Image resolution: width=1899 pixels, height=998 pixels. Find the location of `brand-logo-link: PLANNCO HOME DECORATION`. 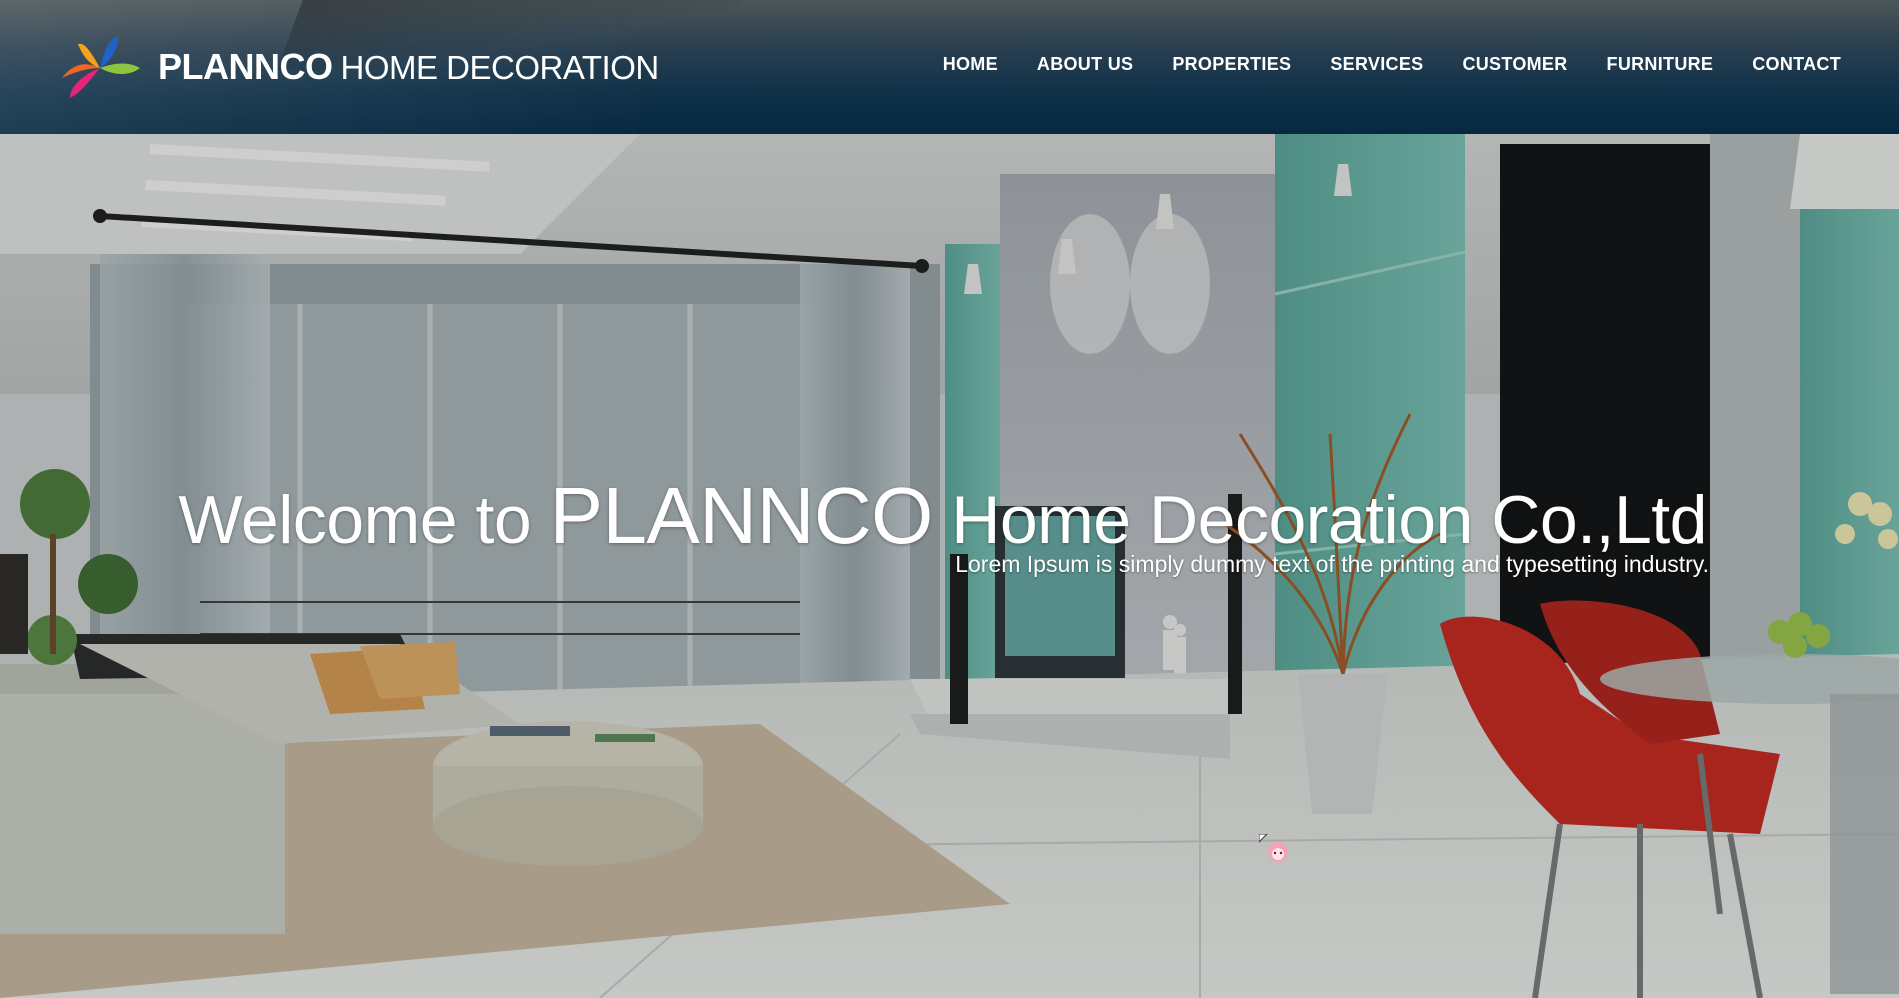

brand-logo-link: PLANNCO HOME DECORATION is located at coordinates (359, 67).